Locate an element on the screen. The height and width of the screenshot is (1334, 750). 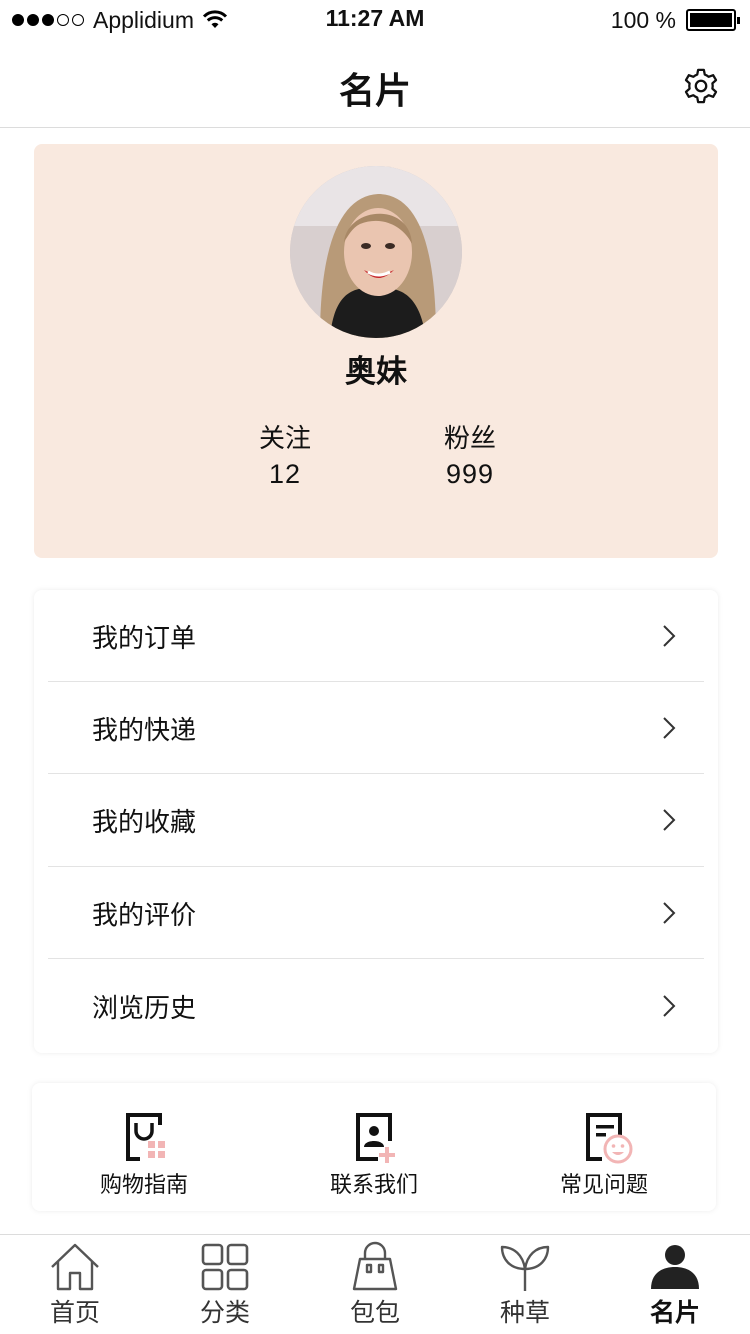
battery-percent: 100 % is located at coordinates (643, 19).